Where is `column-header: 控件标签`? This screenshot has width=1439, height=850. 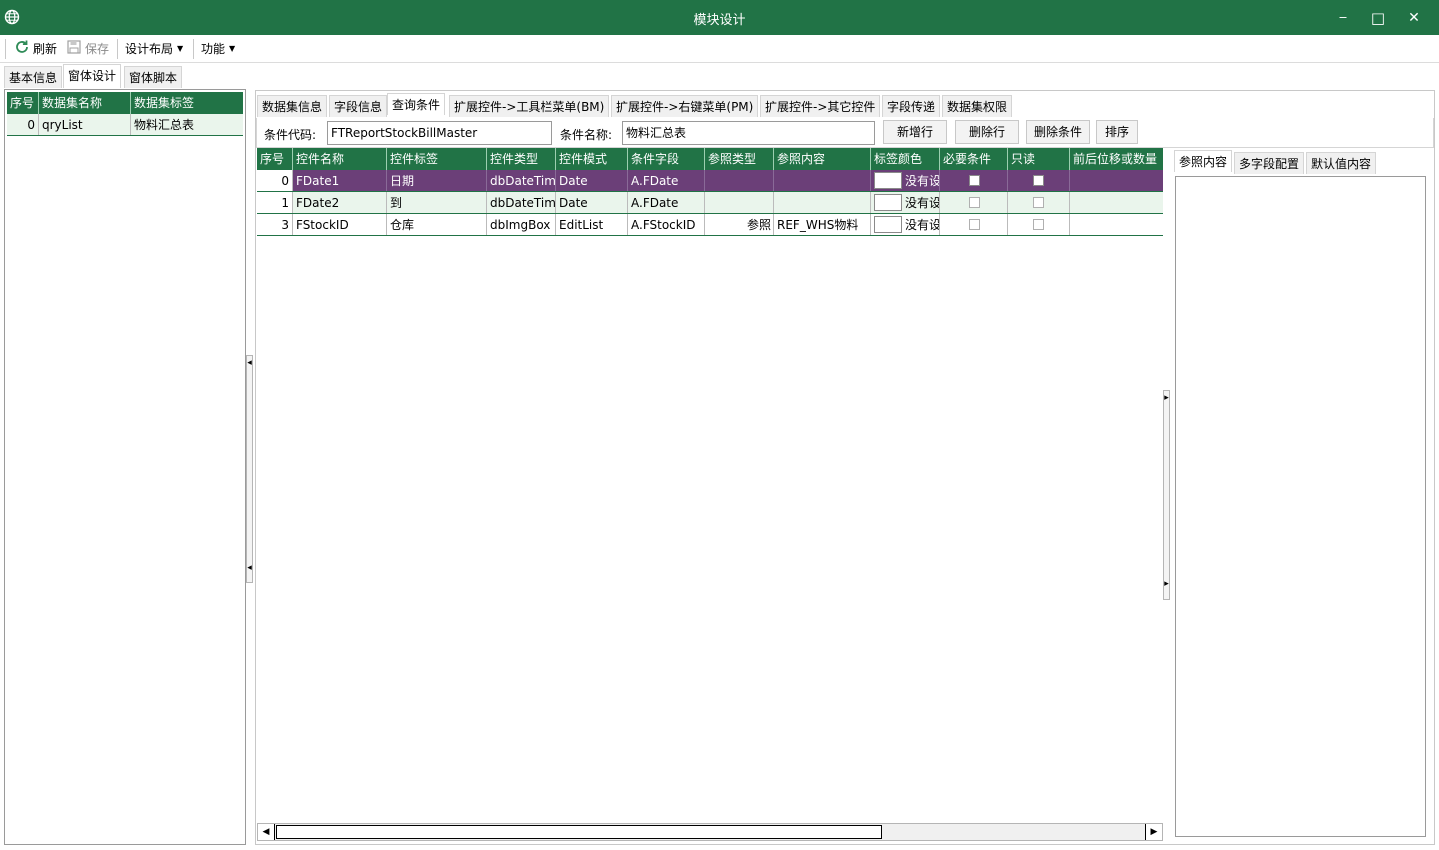 column-header: 控件标签 is located at coordinates (437, 159).